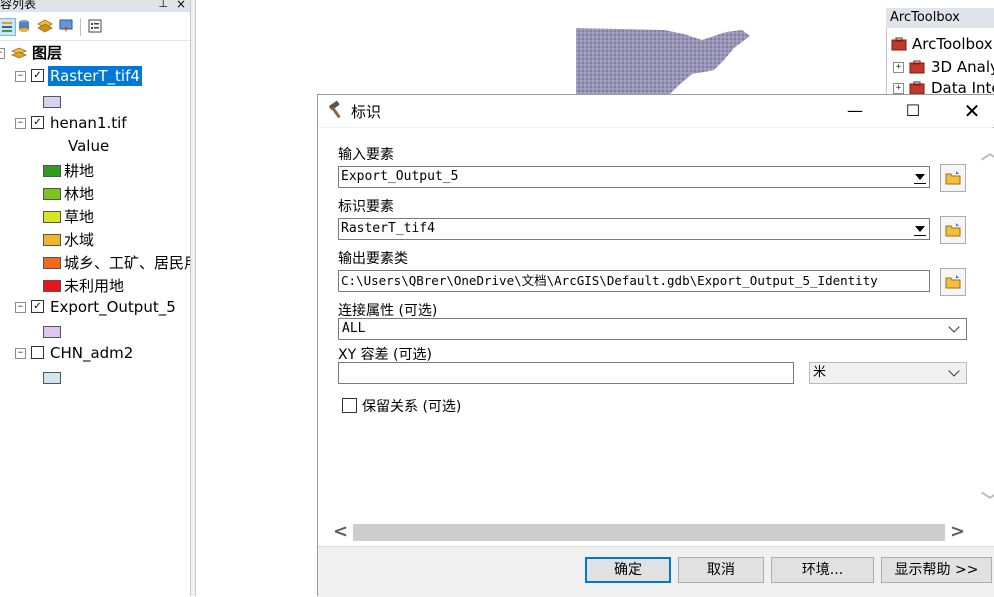  What do you see at coordinates (163, 5) in the screenshot?
I see `pin-icon: ⊥` at bounding box center [163, 5].